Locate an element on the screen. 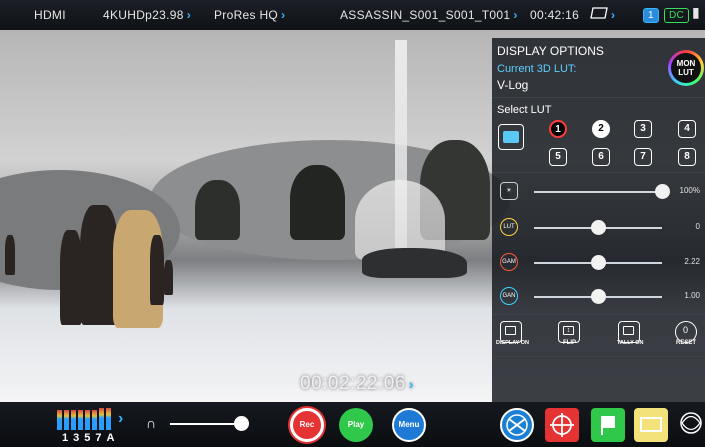  play-button: Play is located at coordinates (356, 425).